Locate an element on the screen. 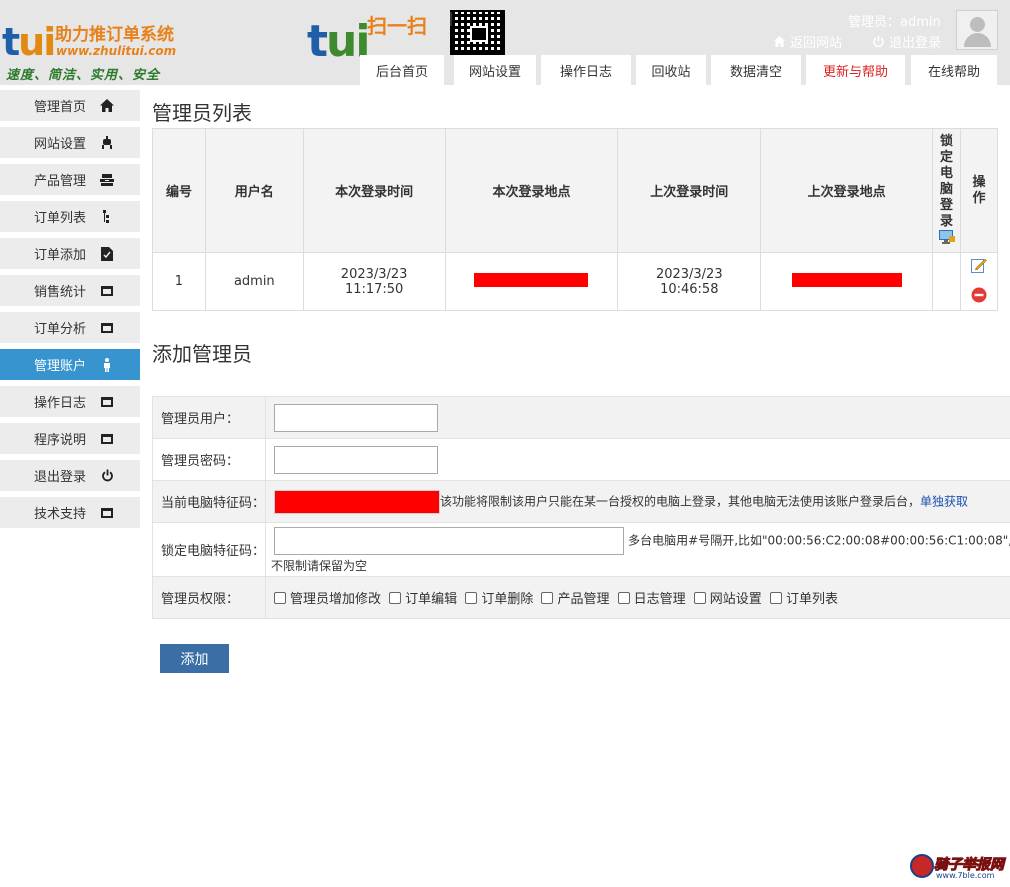 Image resolution: width=1010 pixels, height=887 pixels. perm-order-edit: 订单编辑 is located at coordinates (423, 599).